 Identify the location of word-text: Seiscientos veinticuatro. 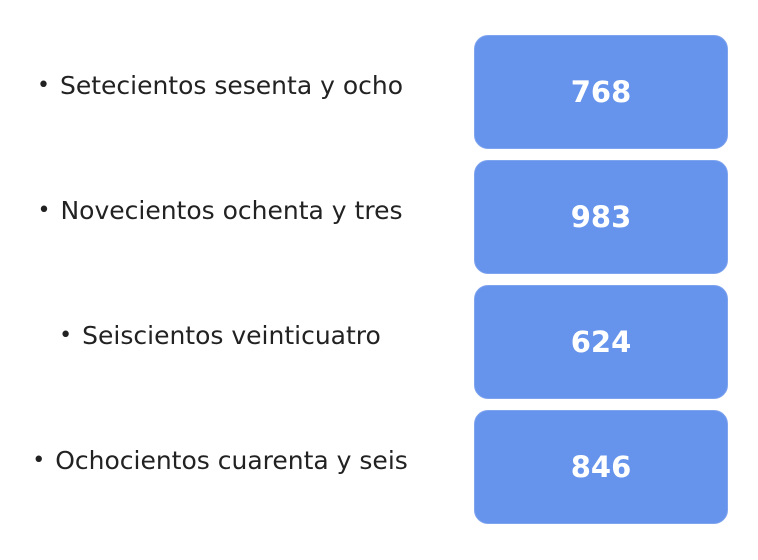
(231, 335).